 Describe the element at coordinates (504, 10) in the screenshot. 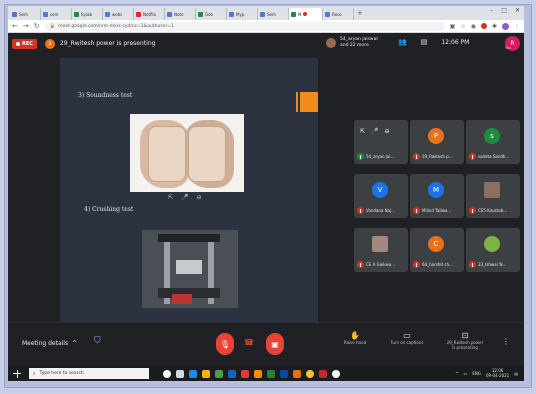

I see `maximize-button: □` at that location.